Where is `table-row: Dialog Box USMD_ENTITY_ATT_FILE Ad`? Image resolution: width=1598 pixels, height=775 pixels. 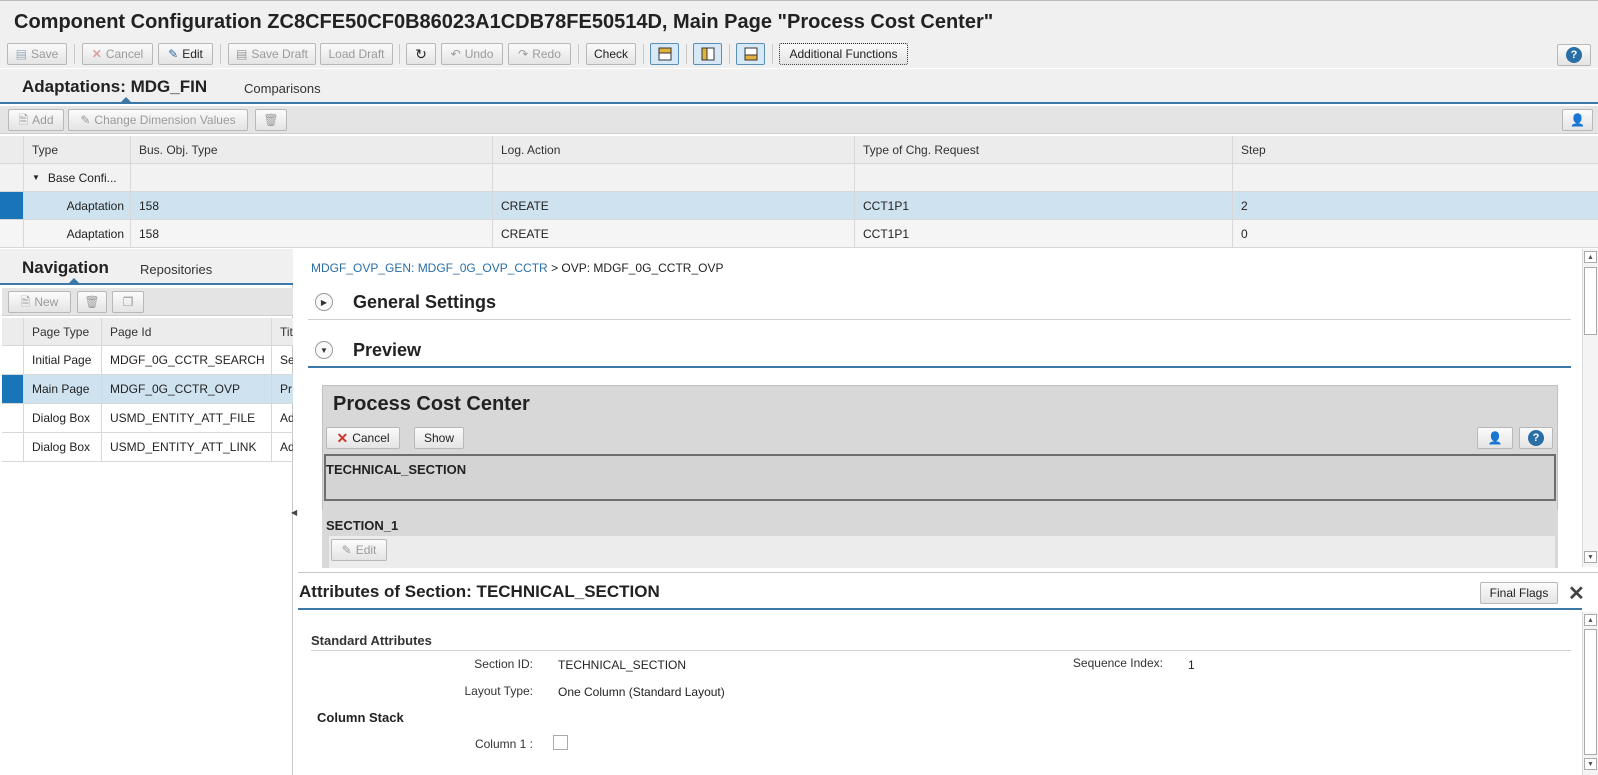
table-row: Dialog Box USMD_ENTITY_ATT_FILE Ad is located at coordinates (147, 418).